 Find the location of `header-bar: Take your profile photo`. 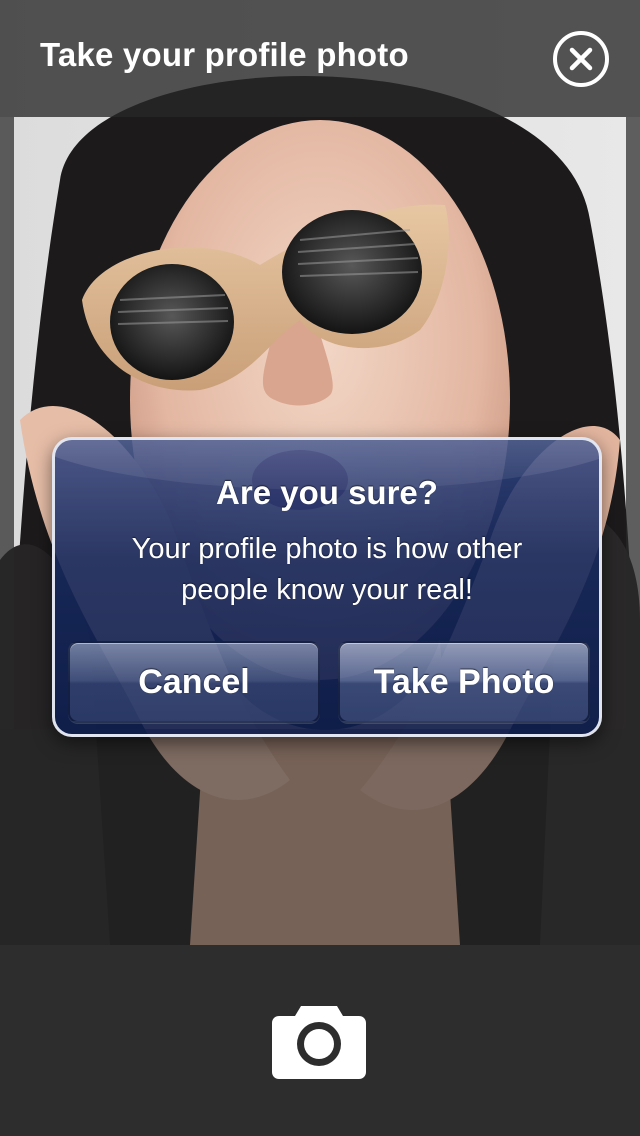

header-bar: Take your profile photo is located at coordinates (320, 58).